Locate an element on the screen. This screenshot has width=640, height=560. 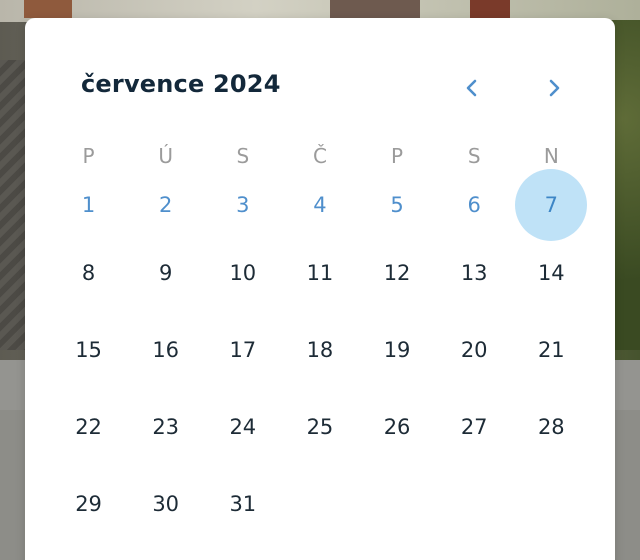
day-number: 25 is located at coordinates (320, 426).